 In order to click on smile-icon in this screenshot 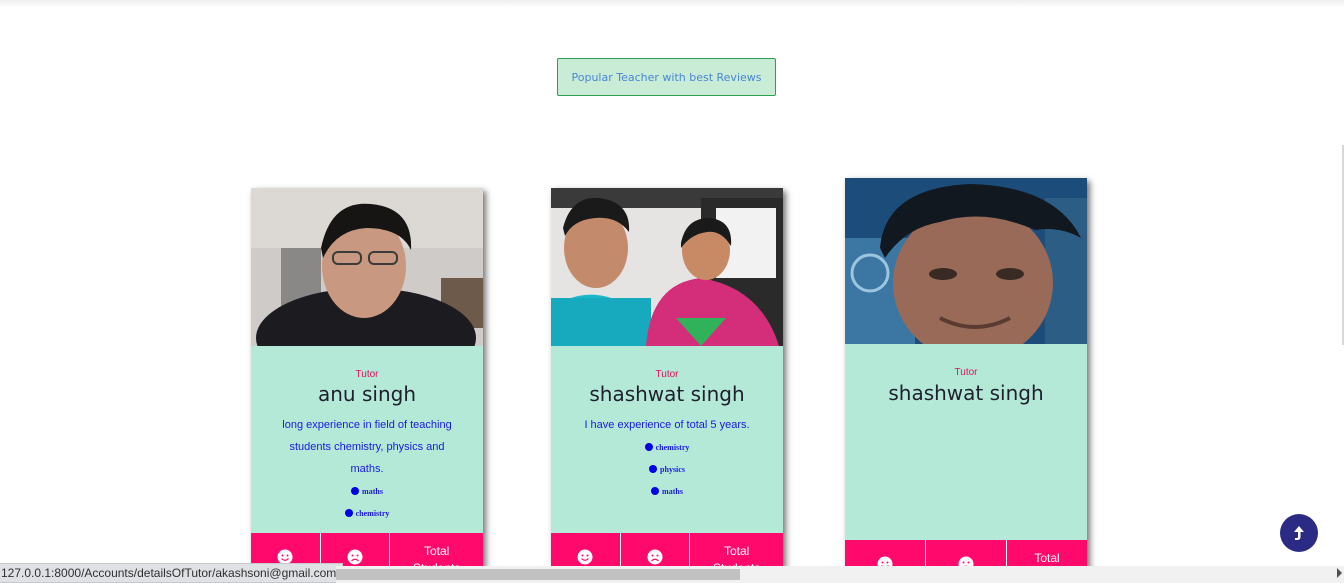, I will do `click(585, 557)`.